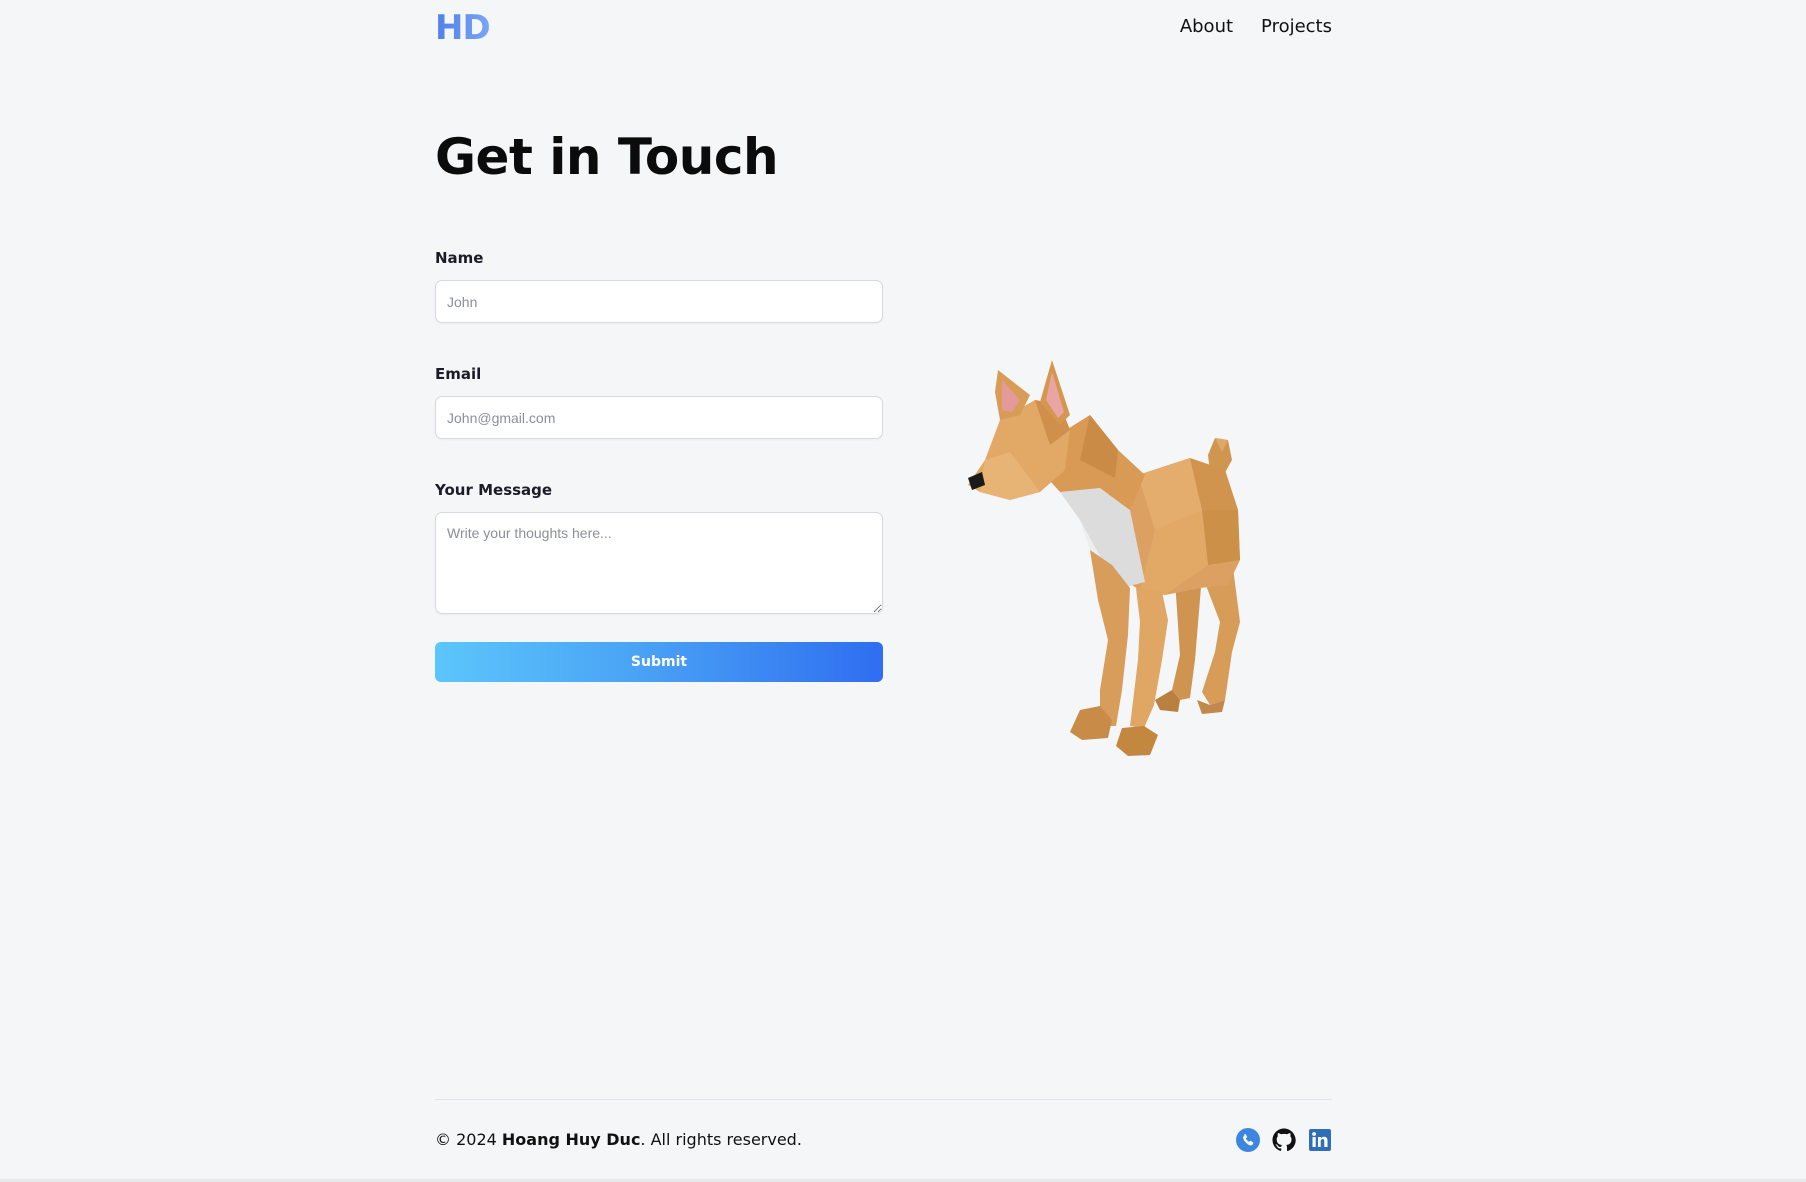 This screenshot has height=1182, width=1806. I want to click on social-links, so click(1284, 1140).